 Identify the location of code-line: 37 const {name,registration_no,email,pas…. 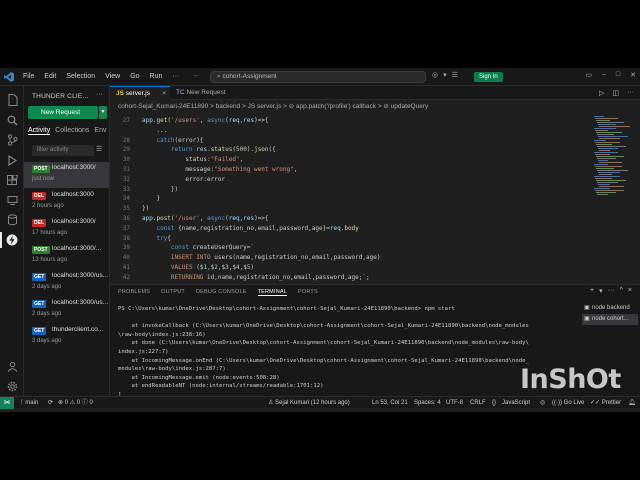
(350, 228).